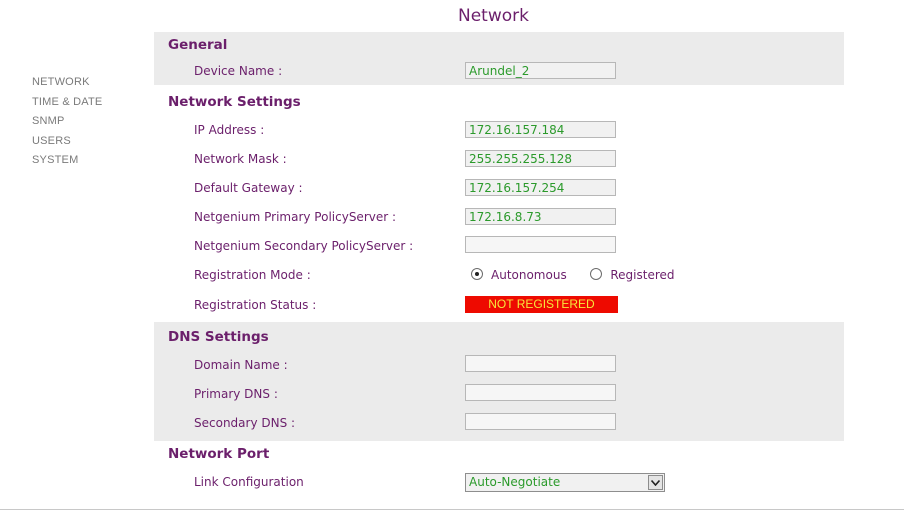 Image resolution: width=906 pixels, height=510 pixels. I want to click on primary-dns-label: Primary DNS :, so click(236, 394).